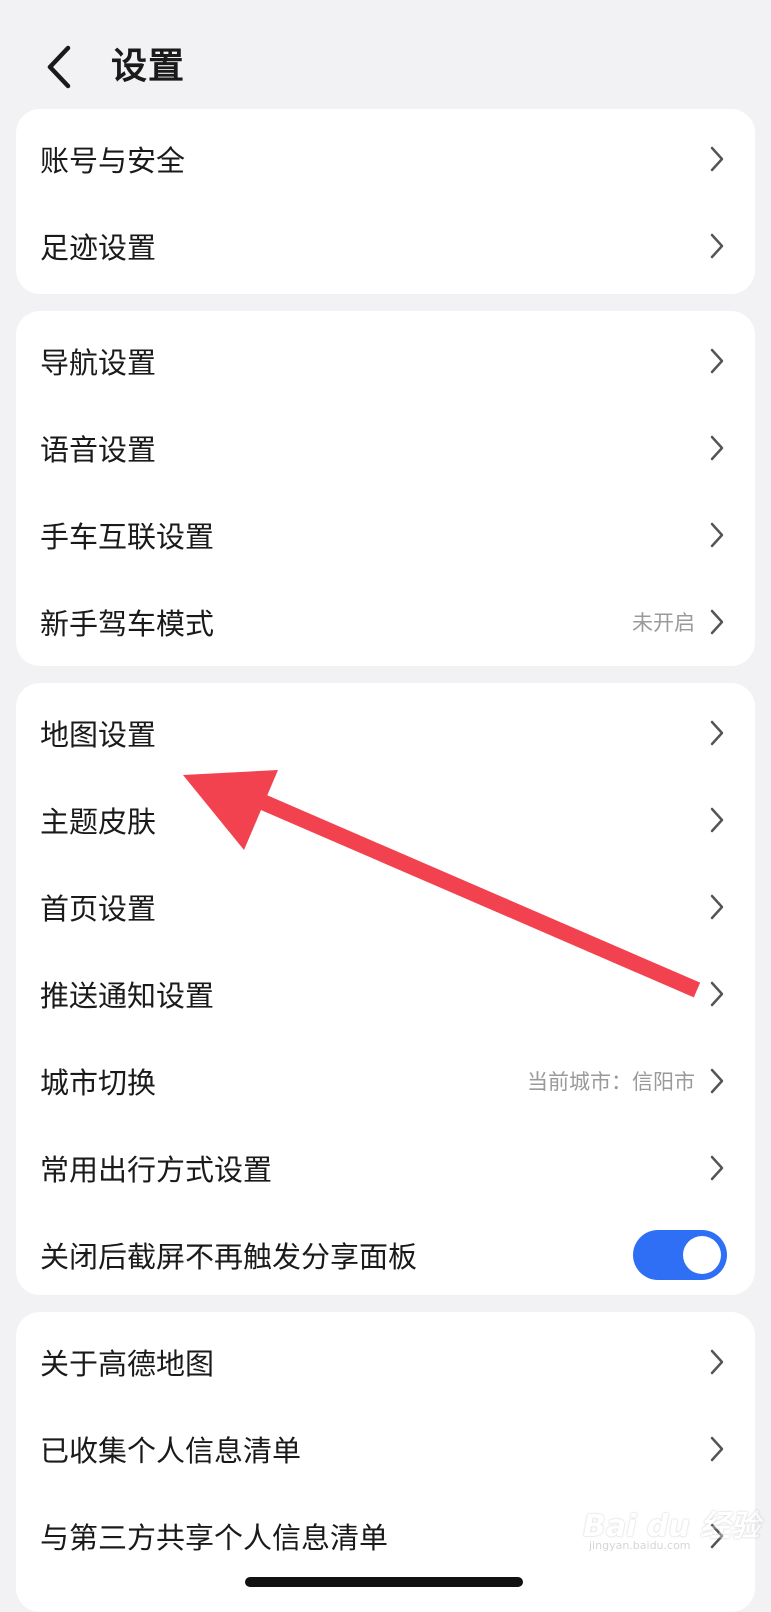 The width and height of the screenshot is (771, 1612). What do you see at coordinates (385, 54) in the screenshot?
I see `header: 设置` at bounding box center [385, 54].